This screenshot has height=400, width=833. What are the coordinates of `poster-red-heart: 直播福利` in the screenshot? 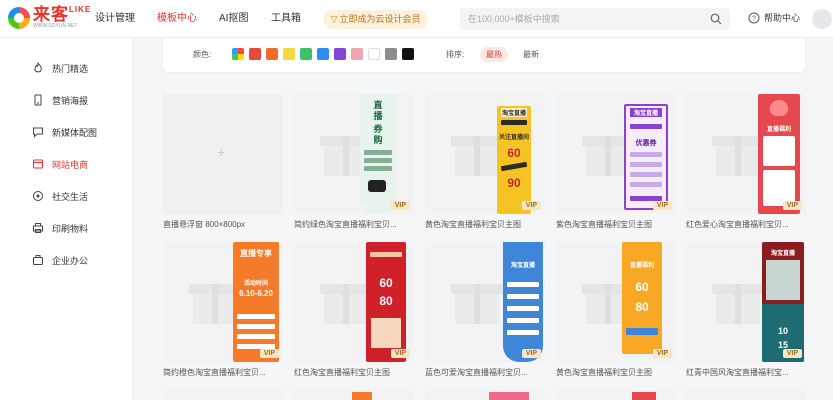 It's located at (779, 154).